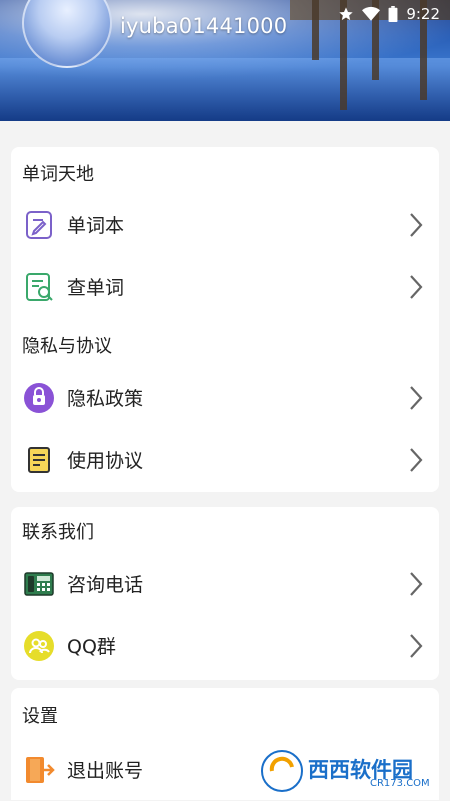 This screenshot has height=801, width=450. Describe the element at coordinates (225, 646) in the screenshot. I see `menu-item-qq-group: QQ群` at that location.